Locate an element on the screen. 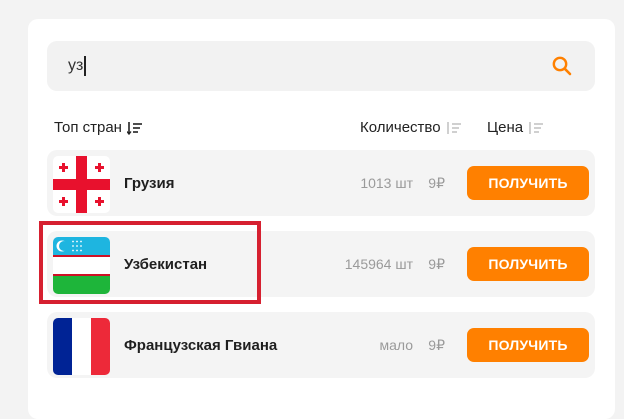  column-header-price: Цена is located at coordinates (505, 127).